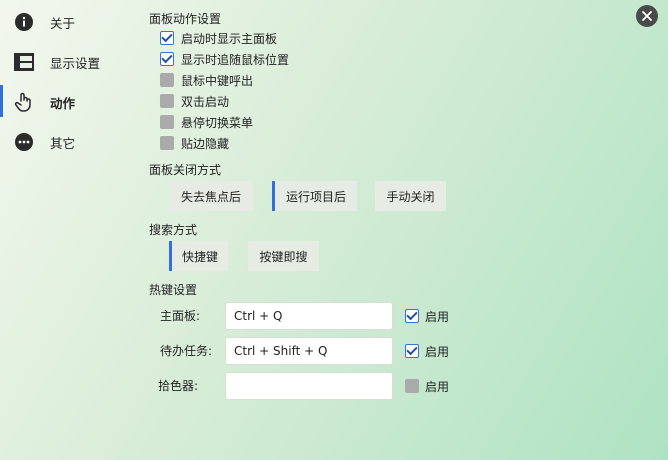 The image size is (668, 460). What do you see at coordinates (24, 22) in the screenshot?
I see `info-icon` at bounding box center [24, 22].